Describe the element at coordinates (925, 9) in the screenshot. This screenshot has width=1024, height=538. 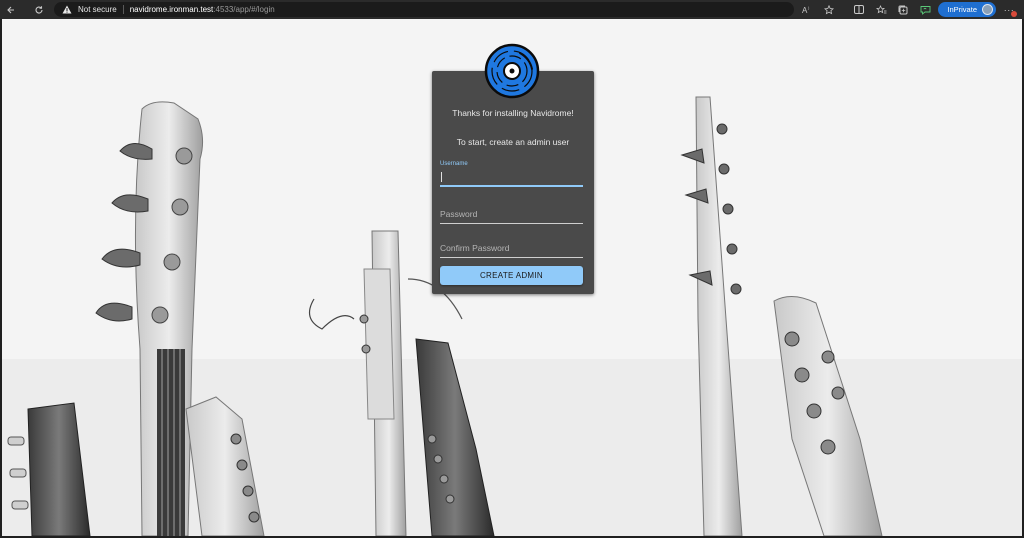
I see `feedback-icon` at that location.